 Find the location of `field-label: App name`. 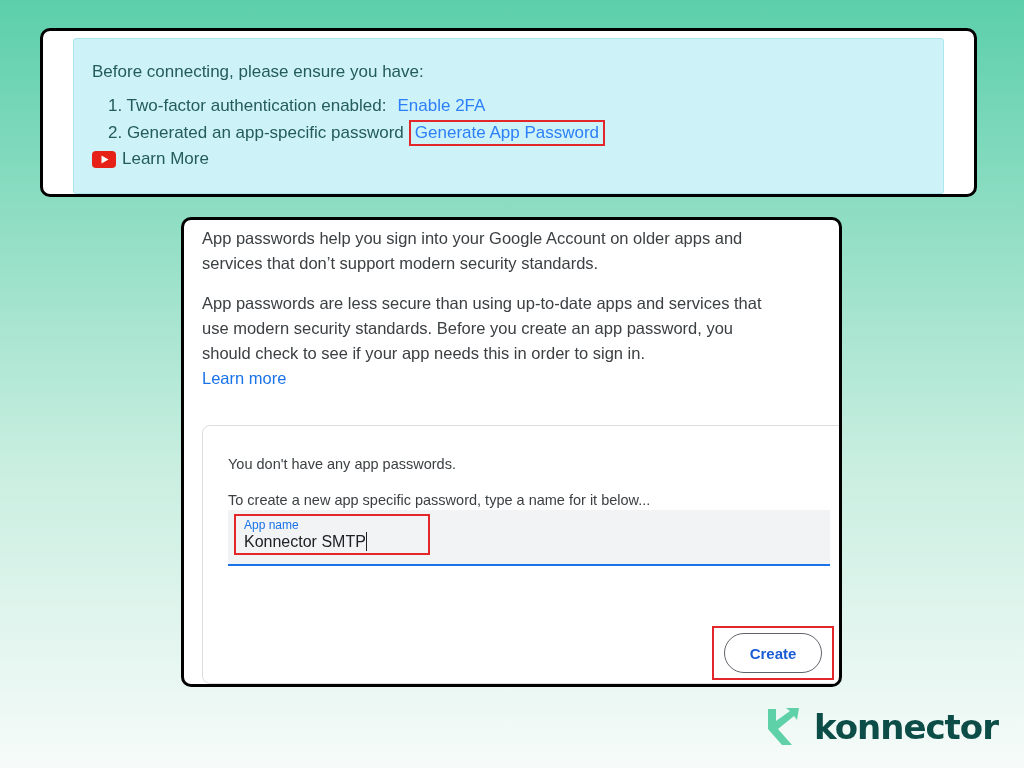

field-label: App name is located at coordinates (272, 525).